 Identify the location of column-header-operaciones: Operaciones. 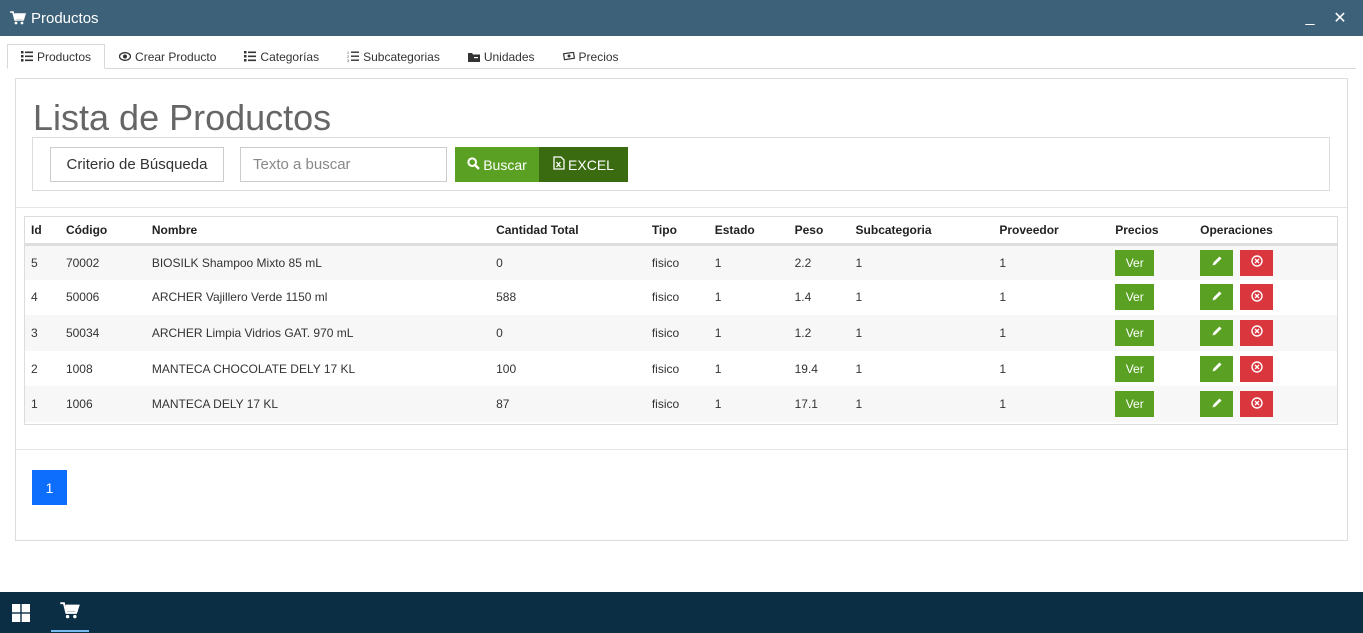
(1265, 231).